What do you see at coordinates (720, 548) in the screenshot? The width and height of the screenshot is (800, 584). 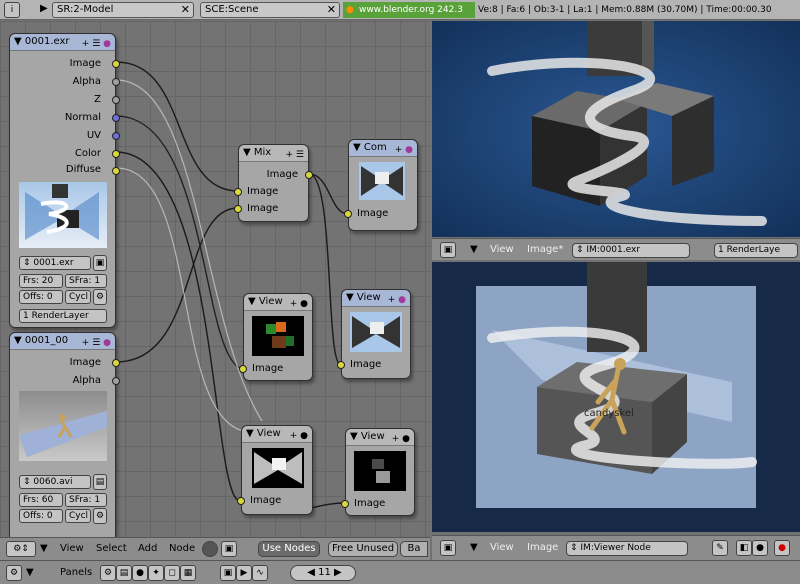 I see `pin-icon: ✎` at bounding box center [720, 548].